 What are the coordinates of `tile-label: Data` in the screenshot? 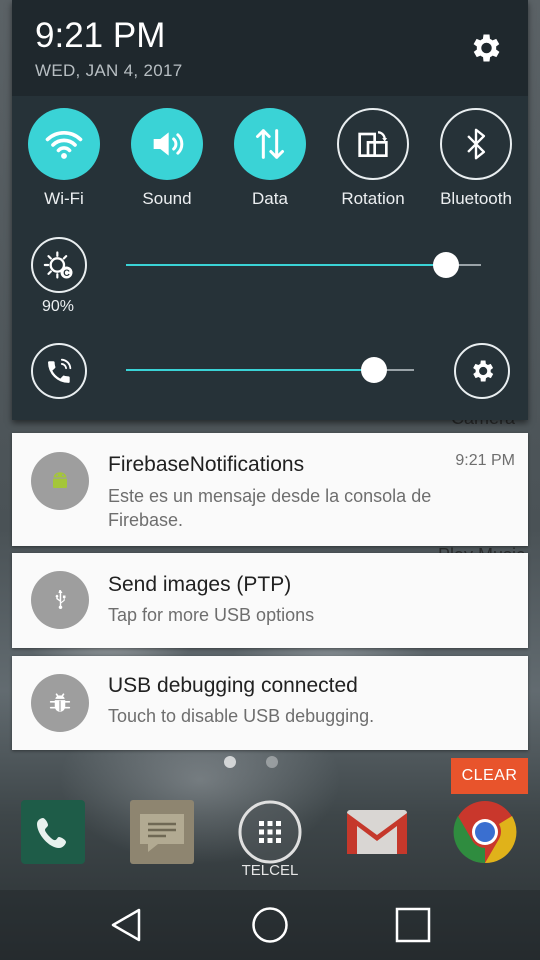 It's located at (270, 198).